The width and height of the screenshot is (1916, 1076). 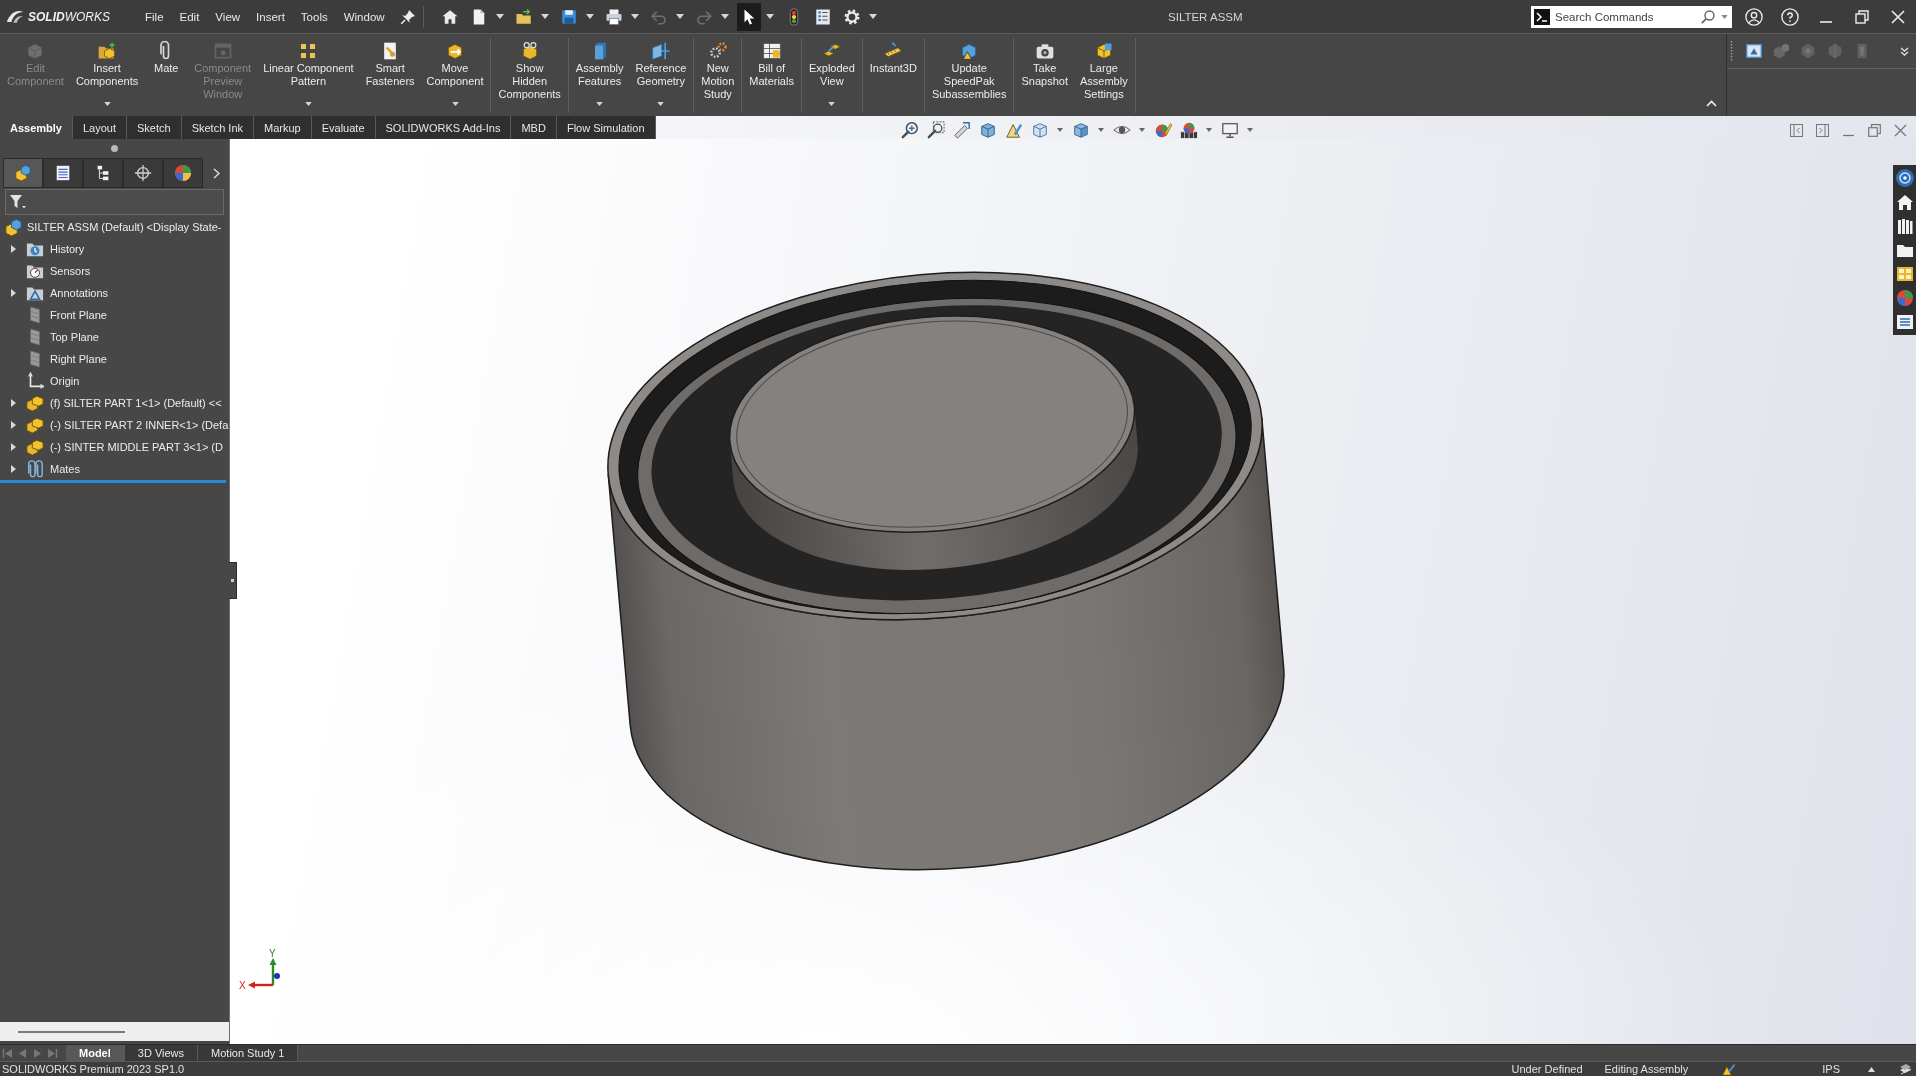 I want to click on shaded-cube-icon, so click(x=1080, y=130).